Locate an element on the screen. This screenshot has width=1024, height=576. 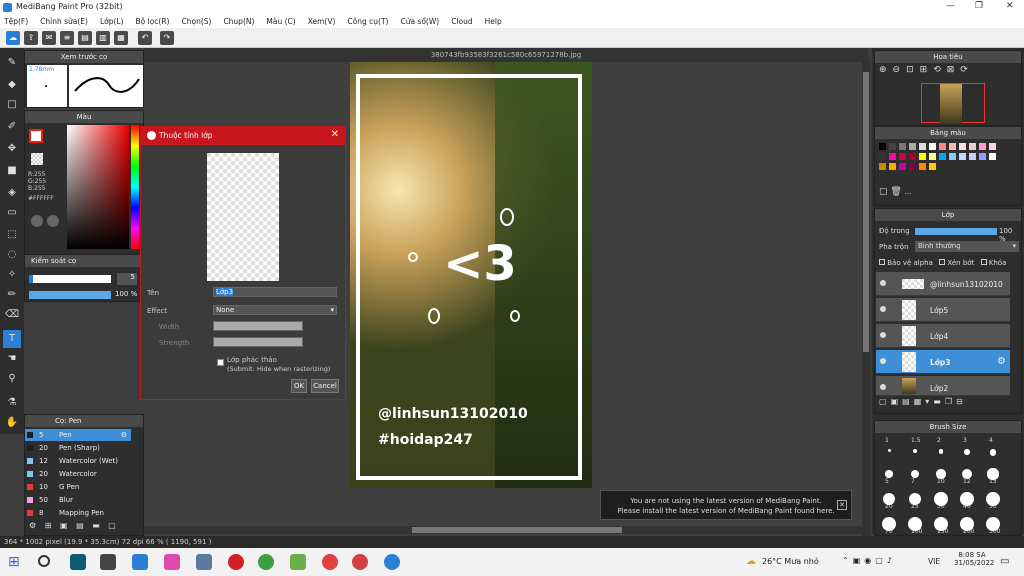
blend-mode-select: Bình thường ▾ is located at coordinates (967, 246).